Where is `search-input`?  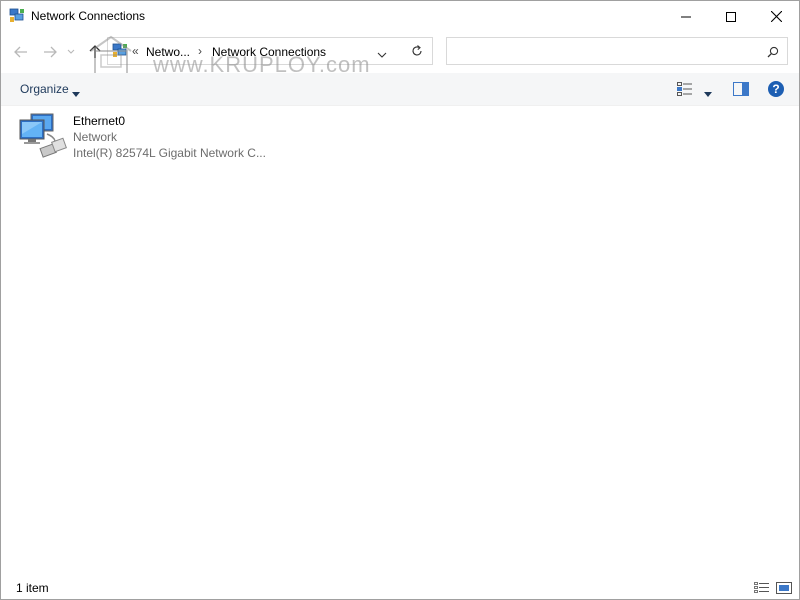 search-input is located at coordinates (617, 51).